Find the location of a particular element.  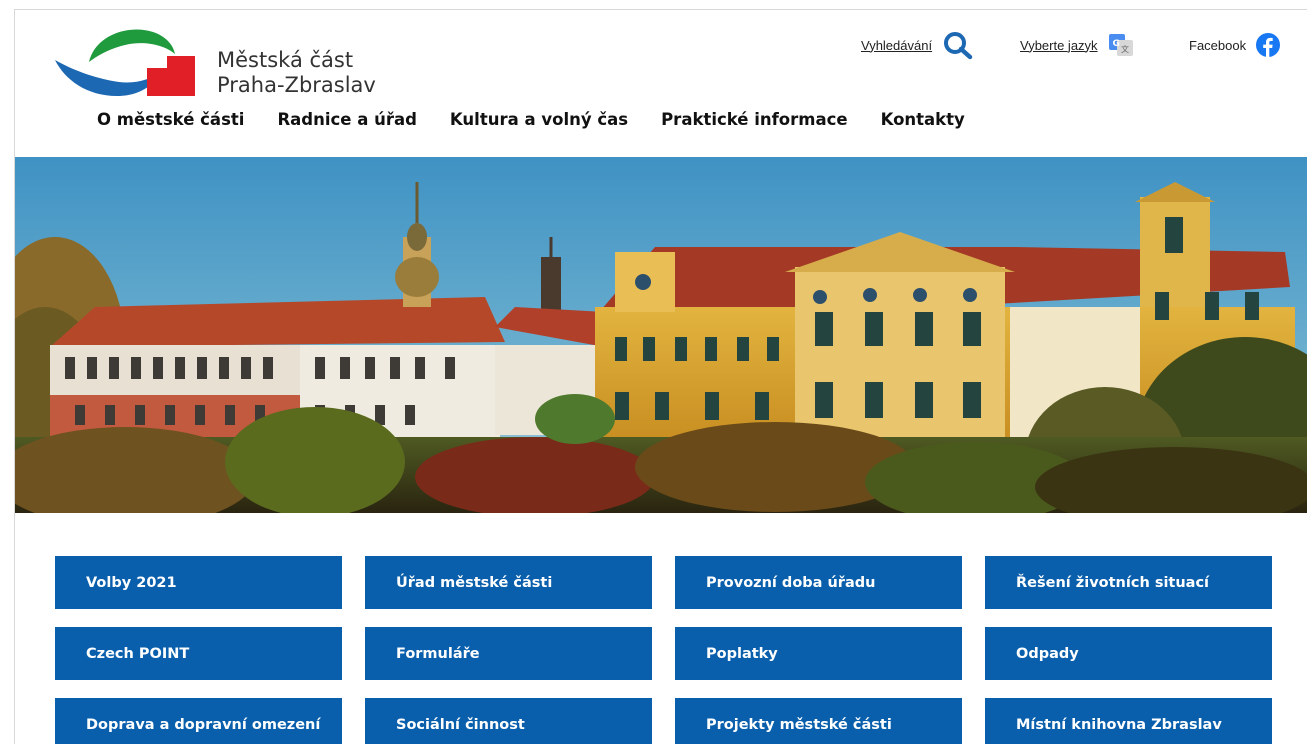

google-translate-icon: G 文 is located at coordinates (1121, 45).